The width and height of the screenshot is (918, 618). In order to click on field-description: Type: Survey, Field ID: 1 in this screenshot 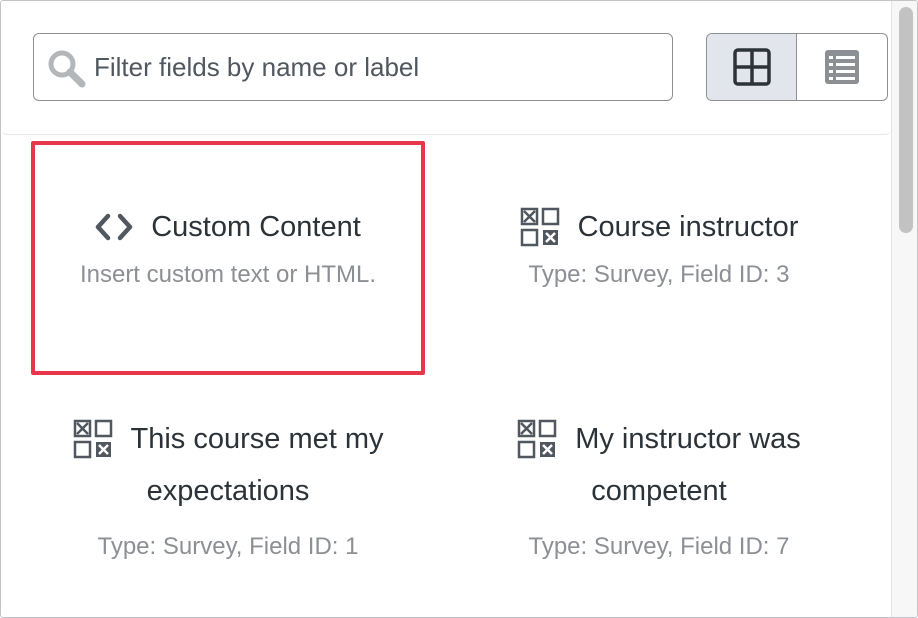, I will do `click(228, 546)`.